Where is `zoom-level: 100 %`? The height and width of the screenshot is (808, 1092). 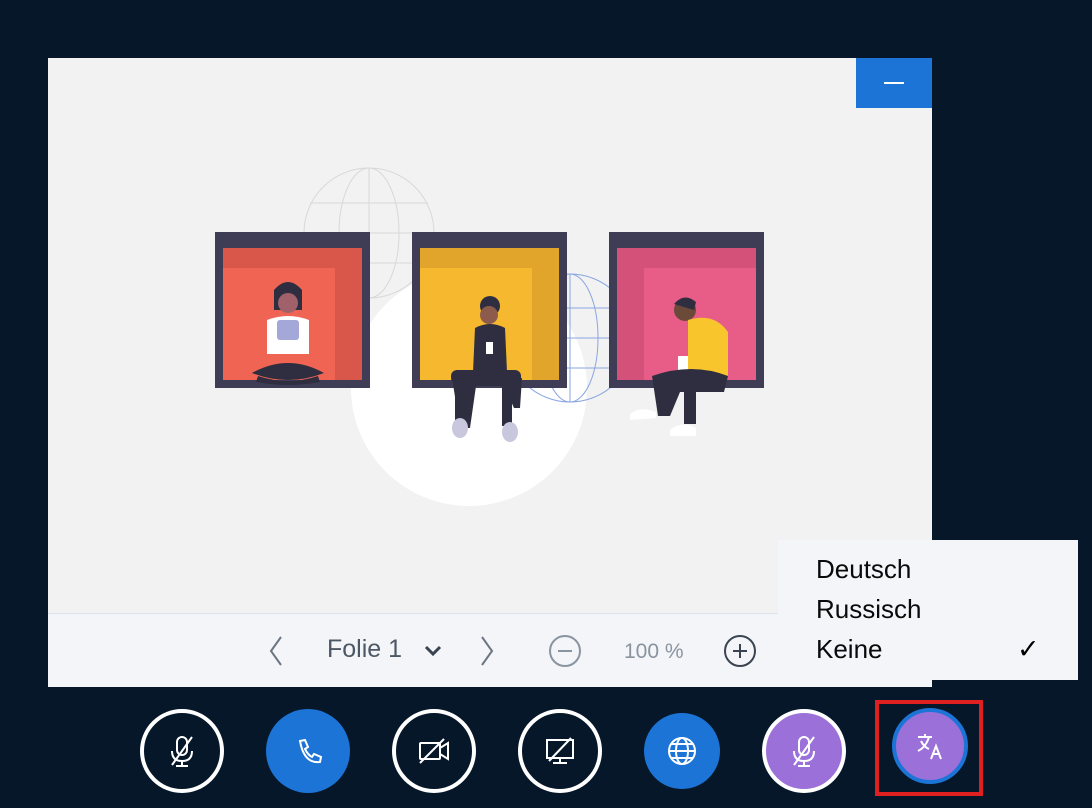
zoom-level: 100 % is located at coordinates (654, 651).